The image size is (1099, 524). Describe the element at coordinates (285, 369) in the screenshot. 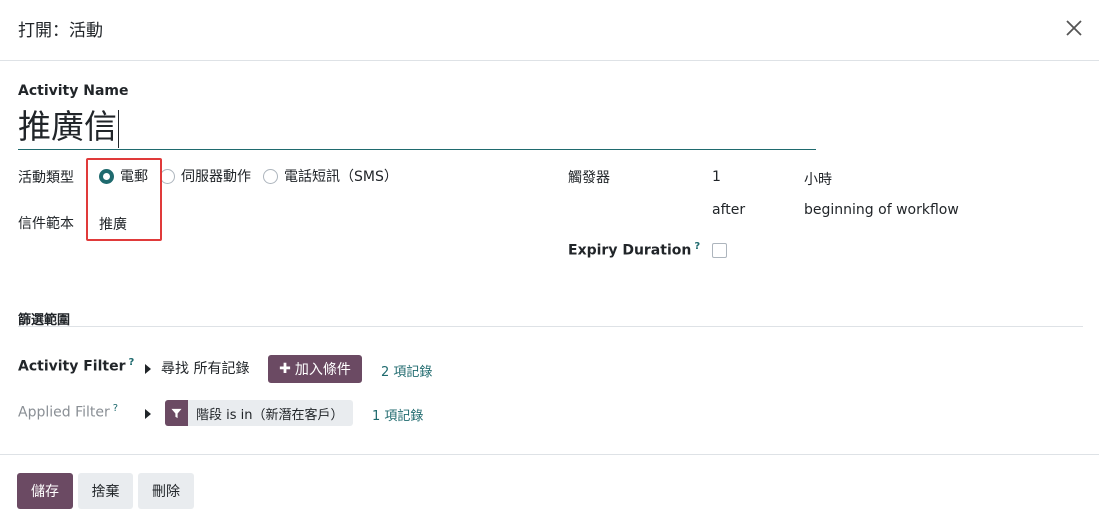

I see `plus-icon: ✚` at that location.